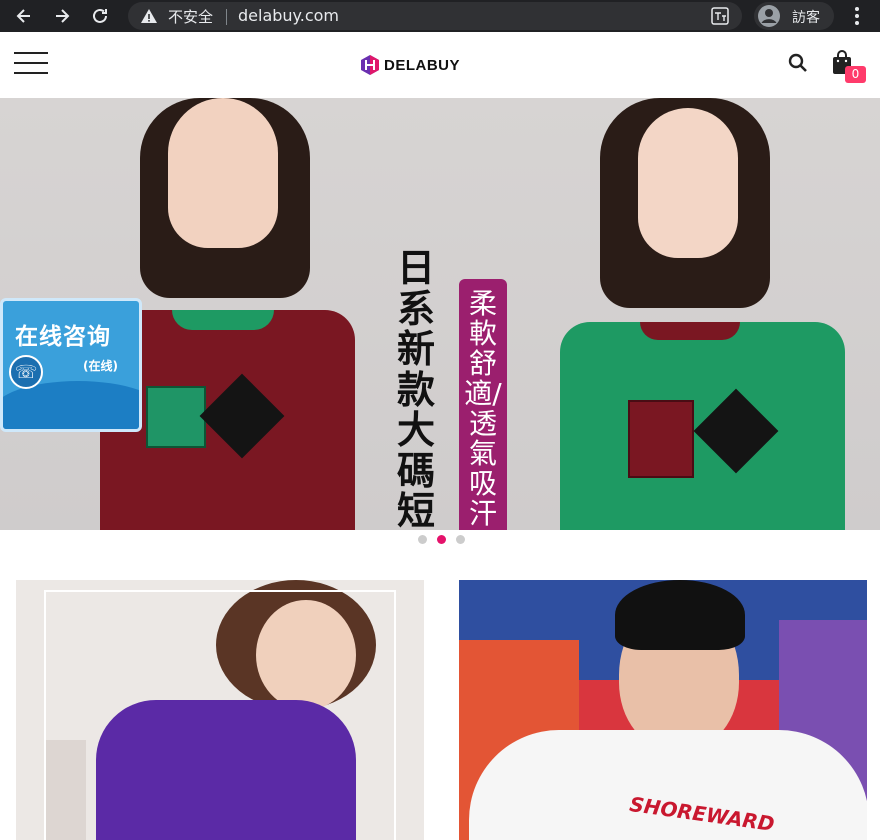 This screenshot has width=880, height=840. I want to click on consult-subtitle: (在线), so click(100, 366).